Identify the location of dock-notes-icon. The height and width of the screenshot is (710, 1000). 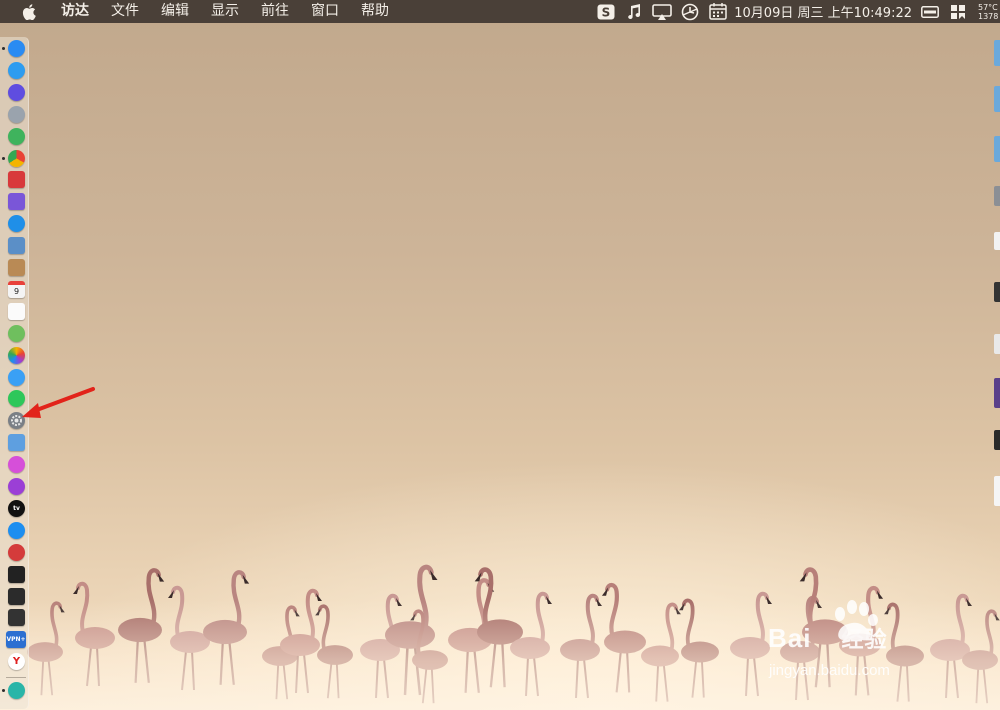
(16, 311).